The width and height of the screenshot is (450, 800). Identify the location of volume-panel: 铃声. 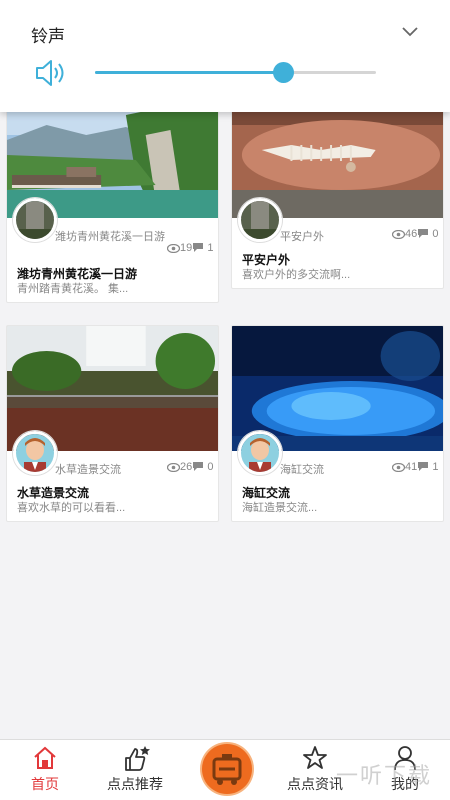
(225, 56).